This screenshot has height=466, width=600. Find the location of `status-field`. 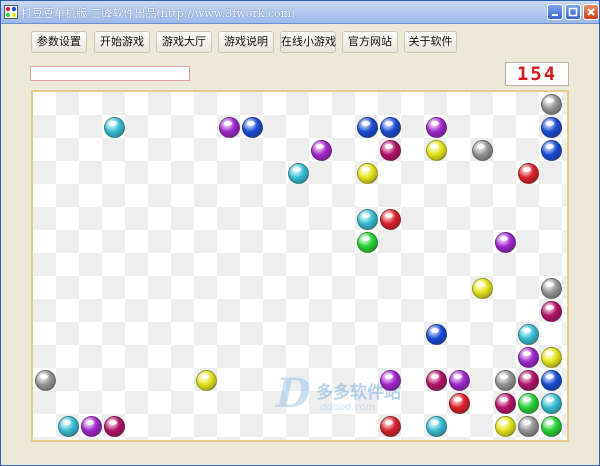

status-field is located at coordinates (110, 73).